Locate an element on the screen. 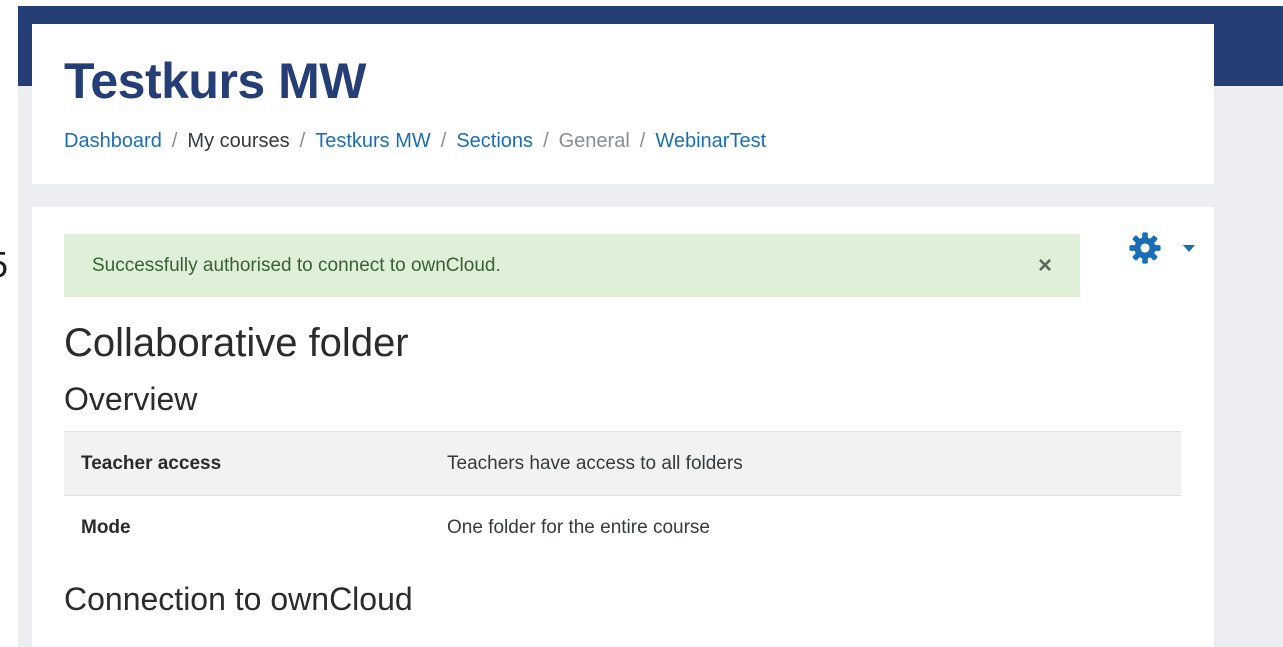 This screenshot has width=1283, height=647. connection-heading: Connection to ownCloud is located at coordinates (238, 599).